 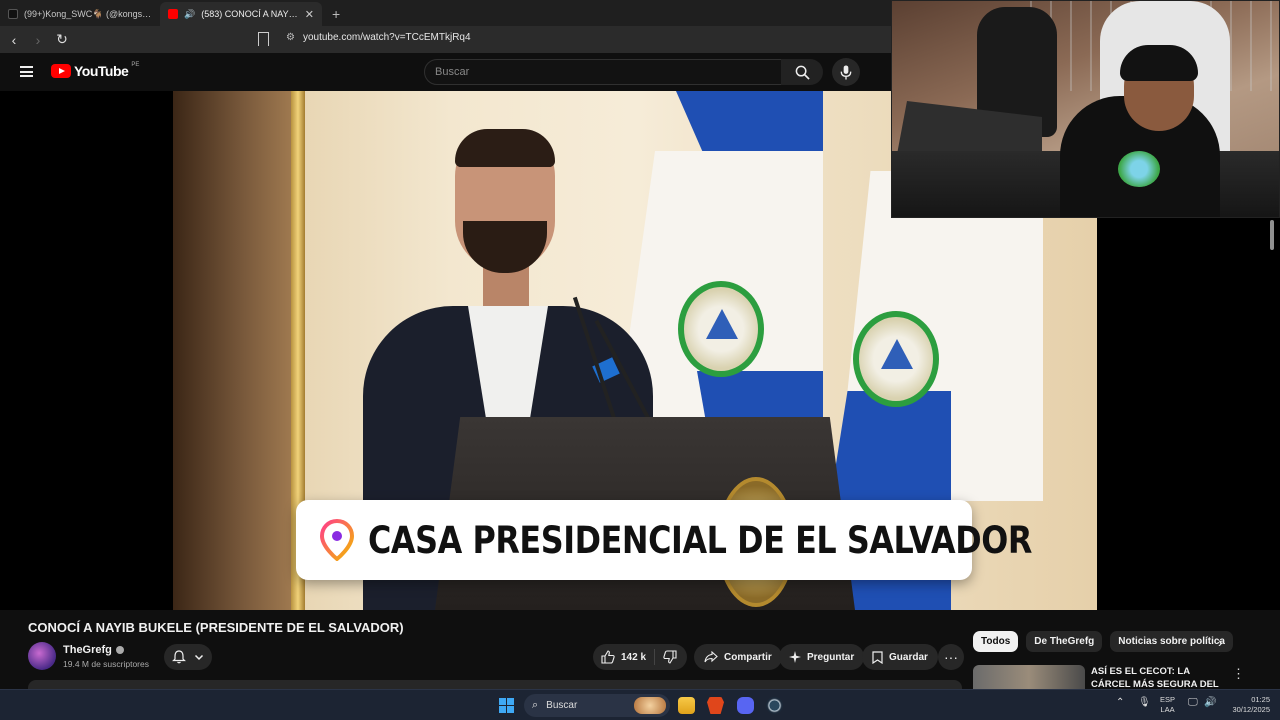 I want to click on network-icon: 🖵, so click(x=1193, y=702).